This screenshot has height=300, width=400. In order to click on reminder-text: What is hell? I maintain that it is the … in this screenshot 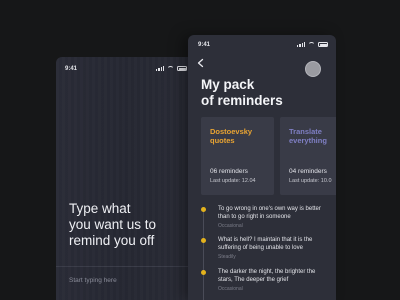, I will do `click(265, 244)`.